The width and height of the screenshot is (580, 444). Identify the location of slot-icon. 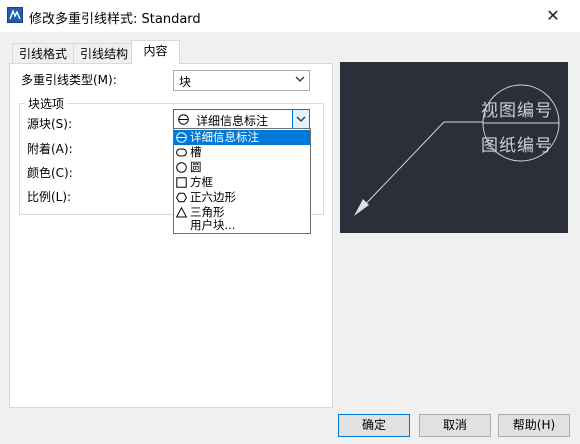
(181, 152).